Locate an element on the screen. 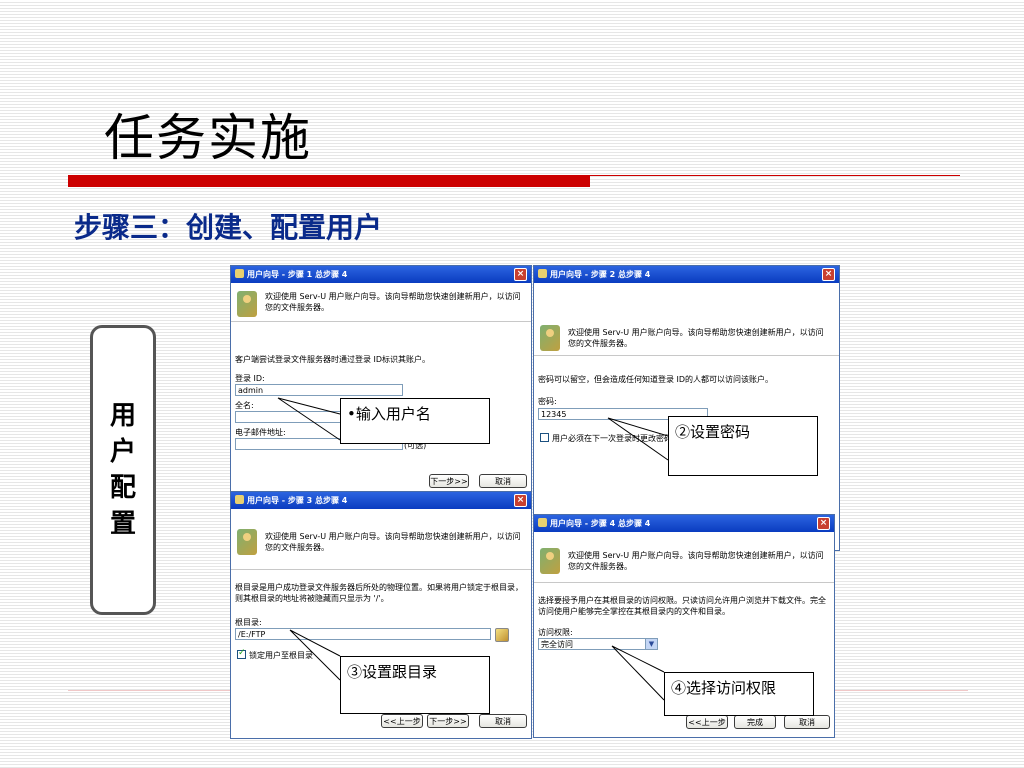 This screenshot has height=768, width=1024. callout-set-root-dir: ③设置跟目录 is located at coordinates (415, 685).